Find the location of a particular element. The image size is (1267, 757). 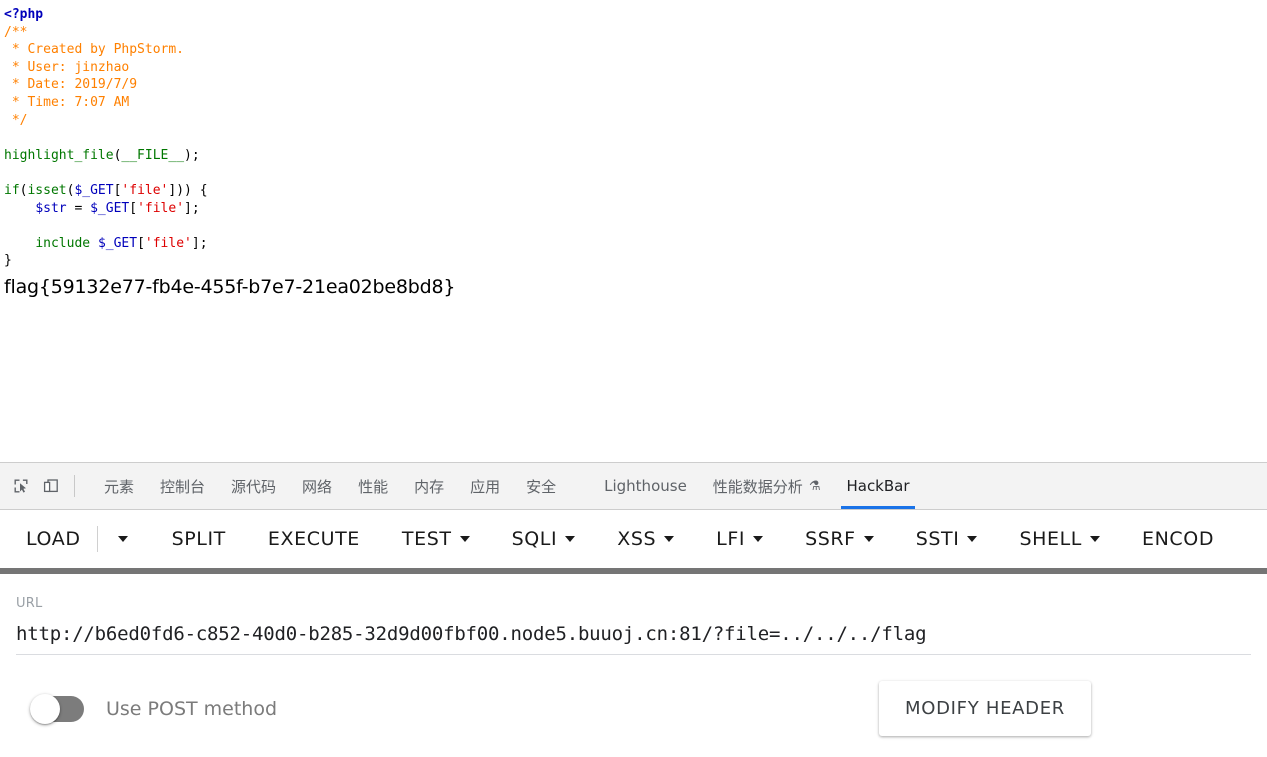

tab-label: 网络 is located at coordinates (317, 486).